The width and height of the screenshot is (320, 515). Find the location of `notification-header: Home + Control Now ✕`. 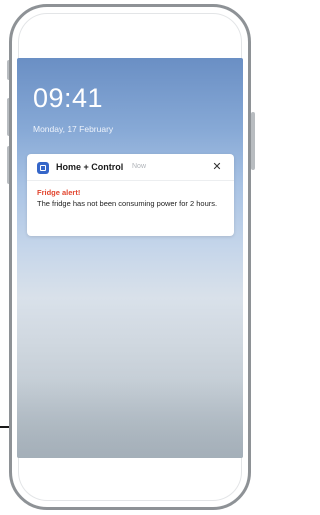

notification-header: Home + Control Now ✕ is located at coordinates (130, 167).